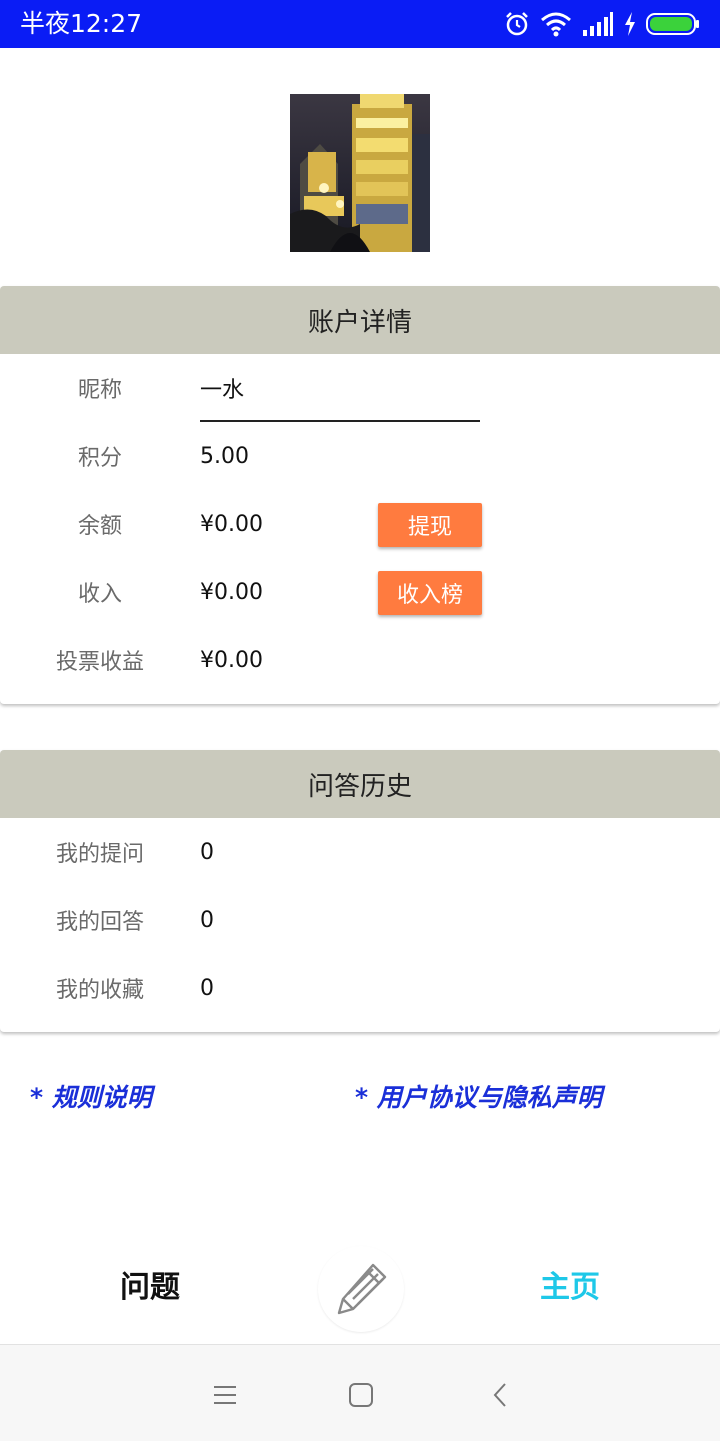  I want to click on avatar, so click(360, 173).